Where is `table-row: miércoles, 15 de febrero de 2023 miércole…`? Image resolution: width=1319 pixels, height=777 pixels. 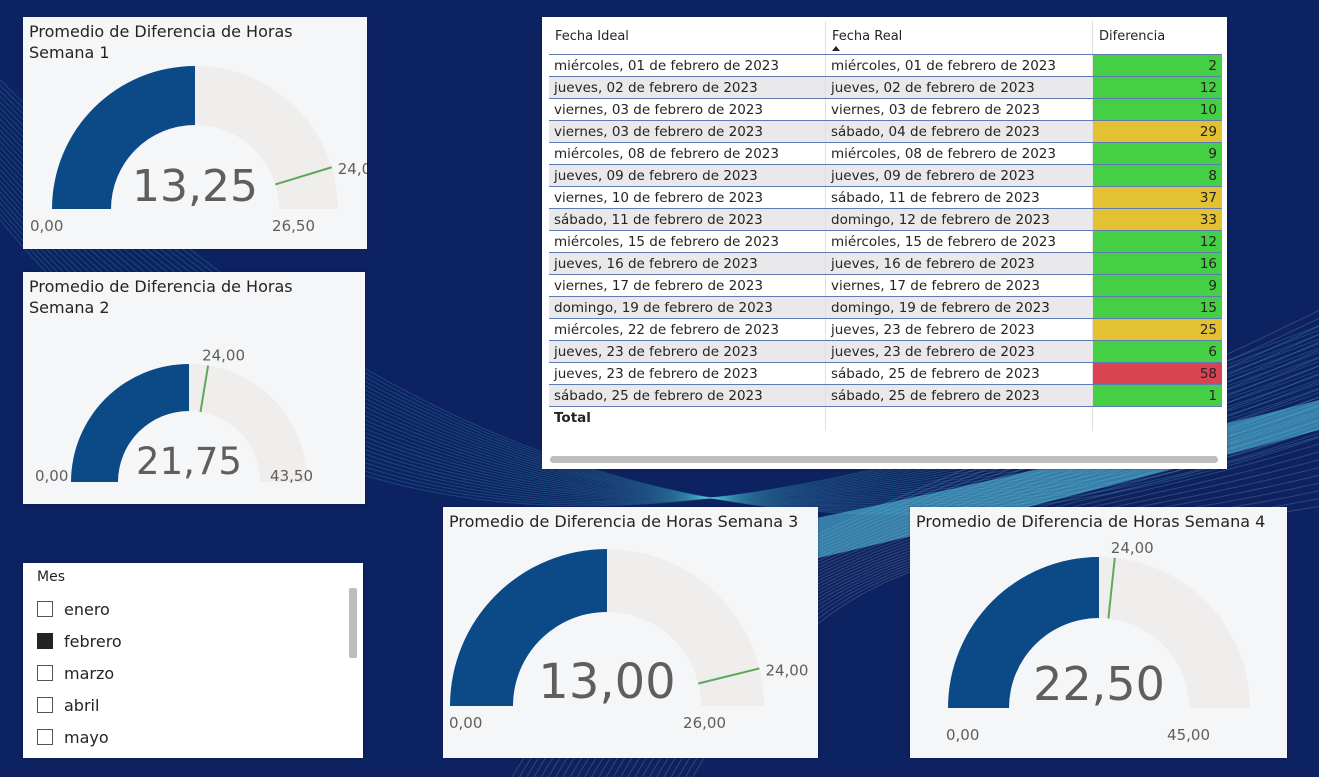
table-row: miércoles, 15 de febrero de 2023 miércole… is located at coordinates (885, 242).